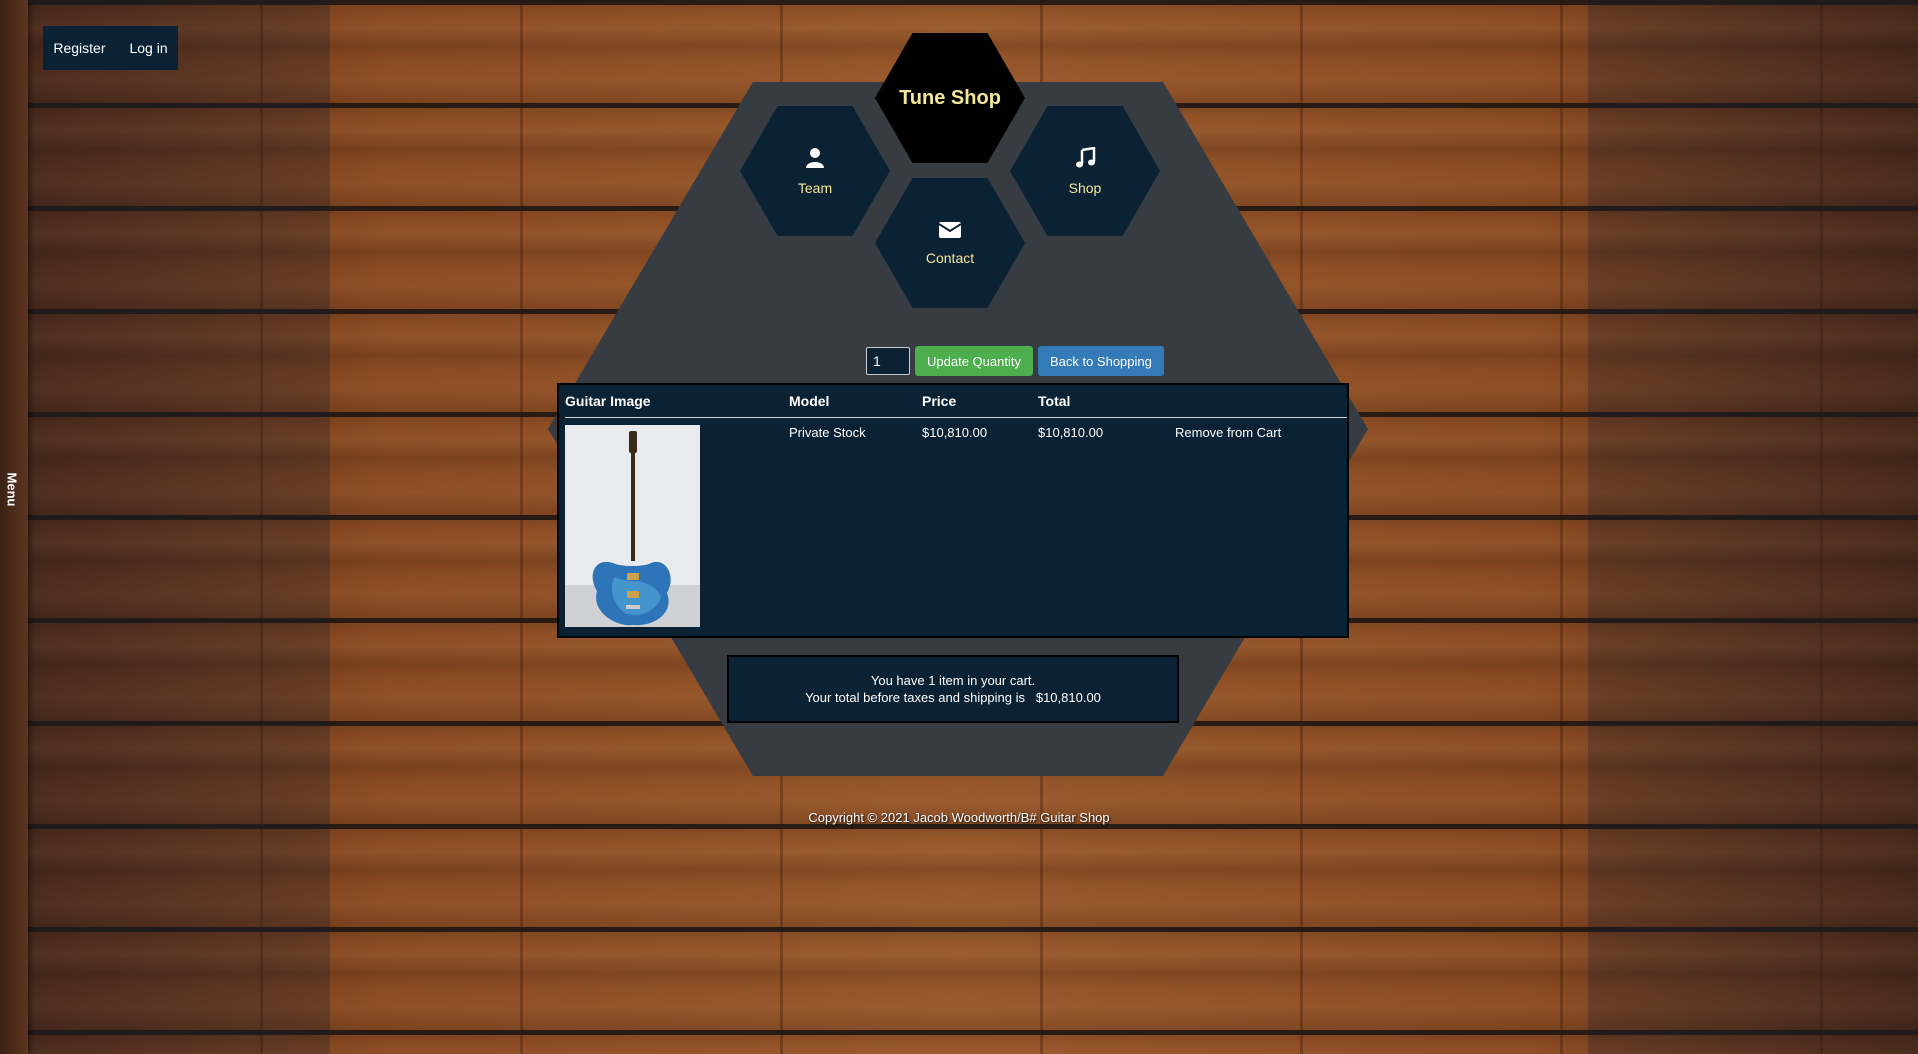 The image size is (1918, 1054). I want to click on header-action, so click(1261, 401).